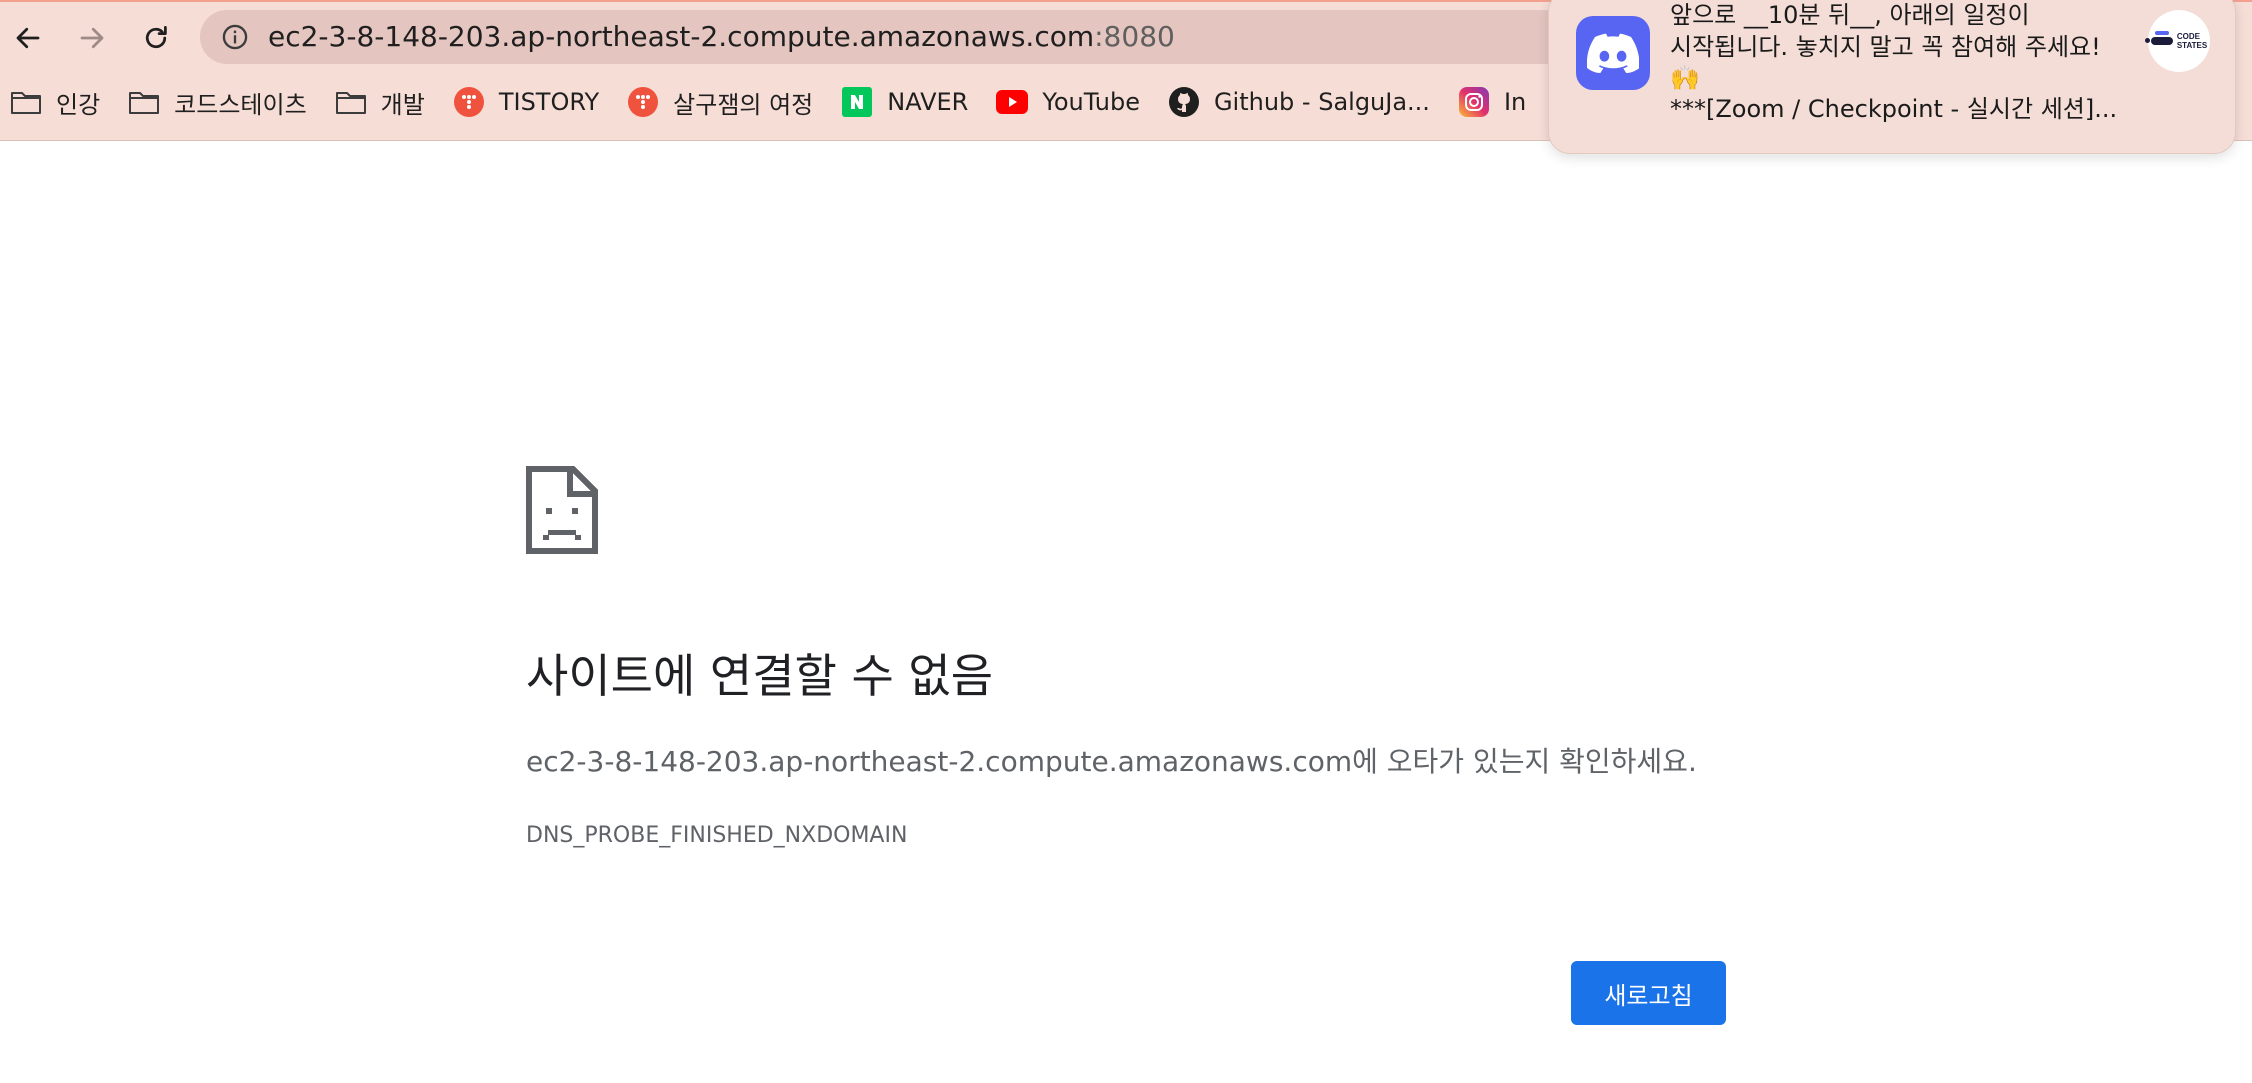 The height and width of the screenshot is (1083, 2252). I want to click on bookmark-folder-dev: 개발, so click(380, 102).